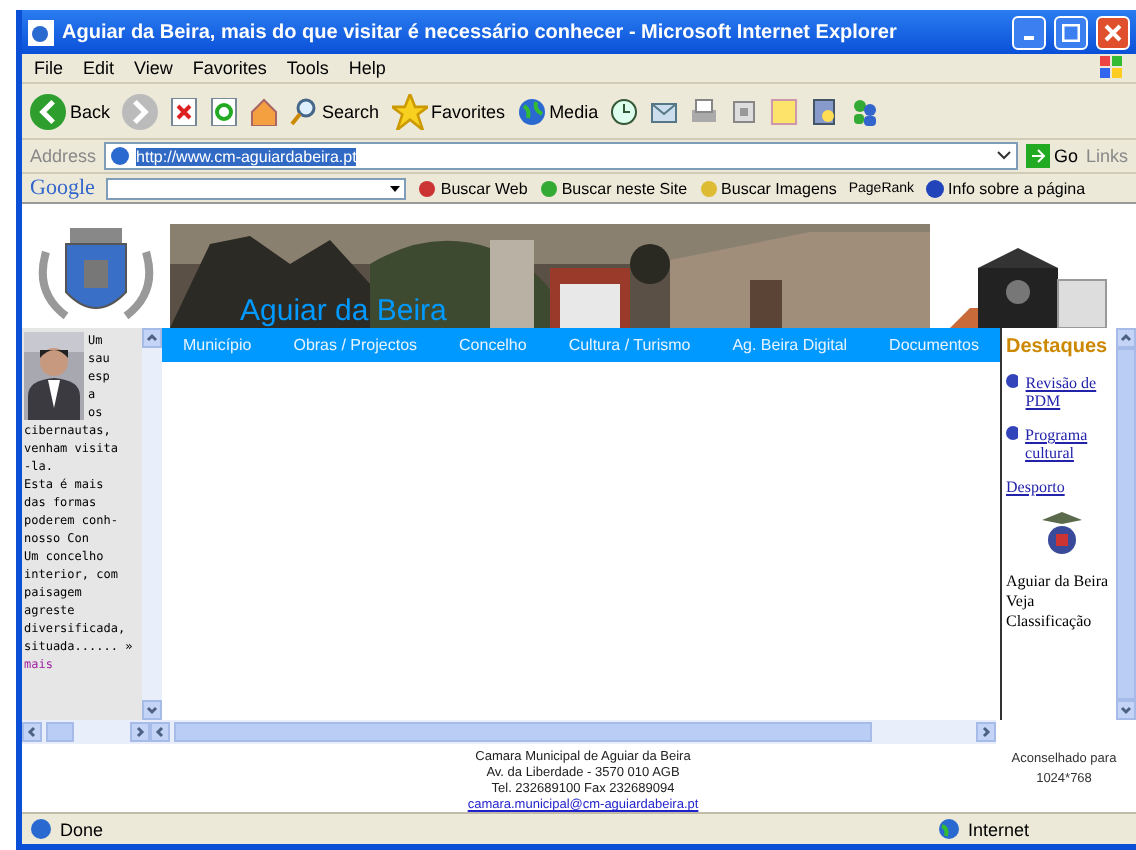 The width and height of the screenshot is (1136, 850). Describe the element at coordinates (1070, 392) in the screenshot. I see `highlight-link: Revisão de PDM` at that location.